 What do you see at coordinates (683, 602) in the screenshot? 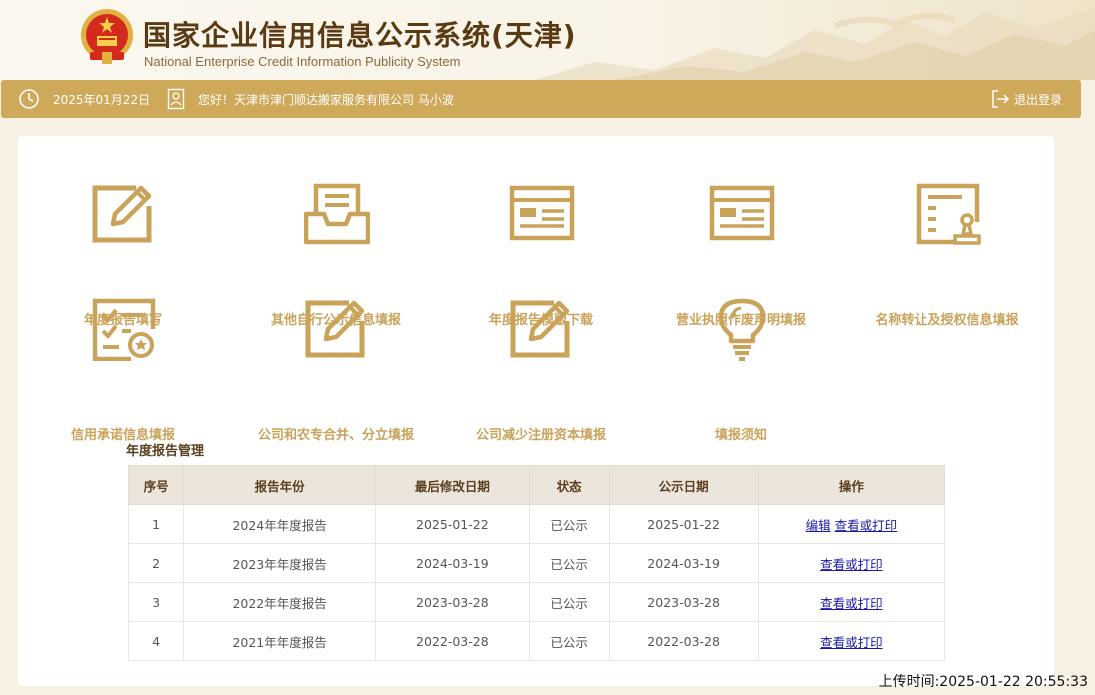
I see `published-date: 2023-03-28` at bounding box center [683, 602].